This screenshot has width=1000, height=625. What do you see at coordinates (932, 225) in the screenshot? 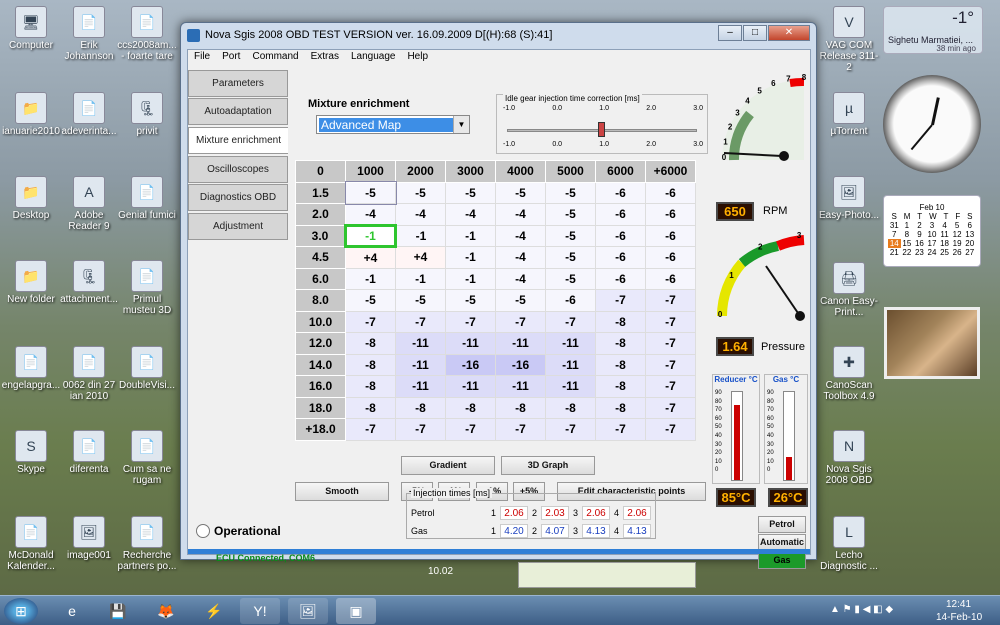
I see `calendar-day: 3` at bounding box center [932, 225].